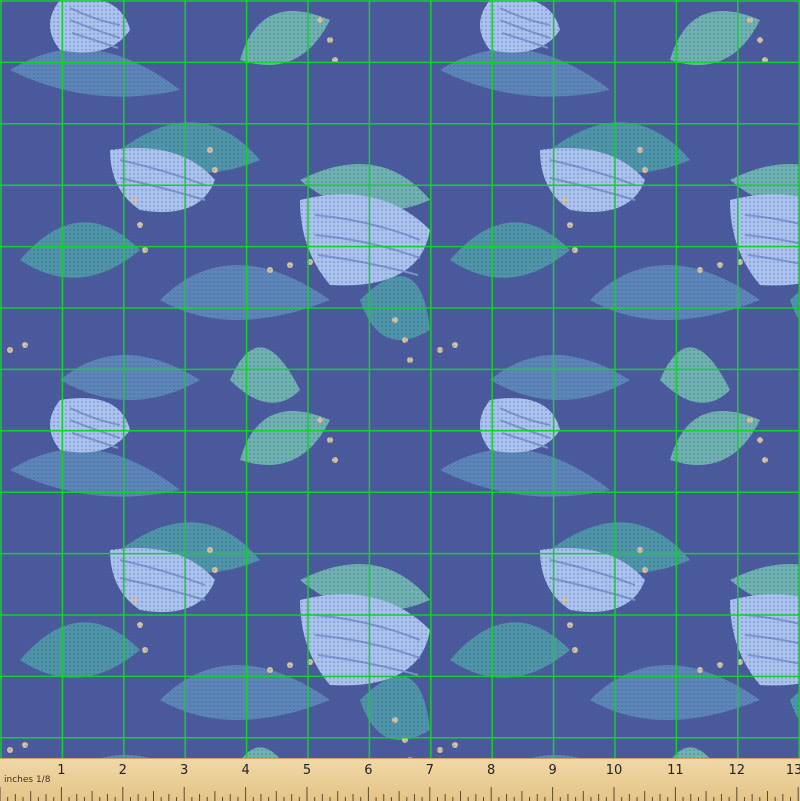 This screenshot has width=800, height=801. What do you see at coordinates (245, 770) in the screenshot?
I see `ruler-number: 4` at bounding box center [245, 770].